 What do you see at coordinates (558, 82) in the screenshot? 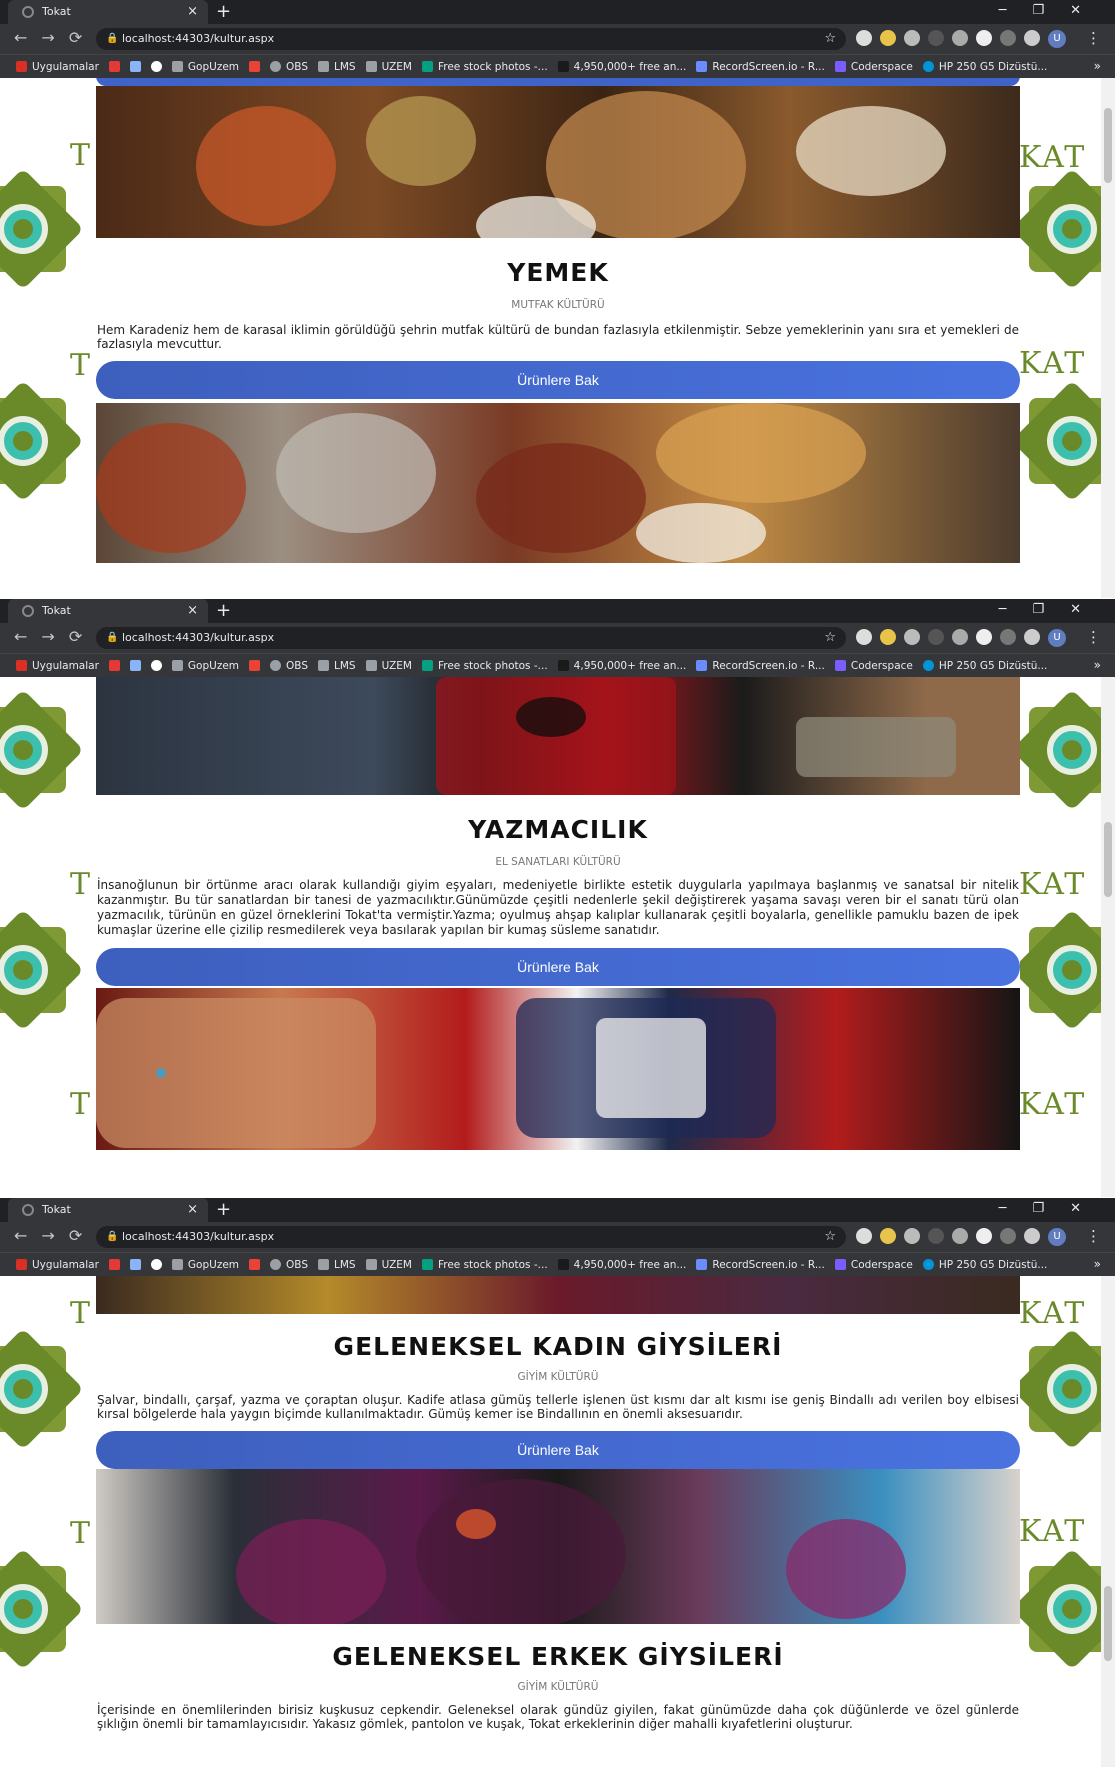
I see `prev-button-edge` at bounding box center [558, 82].